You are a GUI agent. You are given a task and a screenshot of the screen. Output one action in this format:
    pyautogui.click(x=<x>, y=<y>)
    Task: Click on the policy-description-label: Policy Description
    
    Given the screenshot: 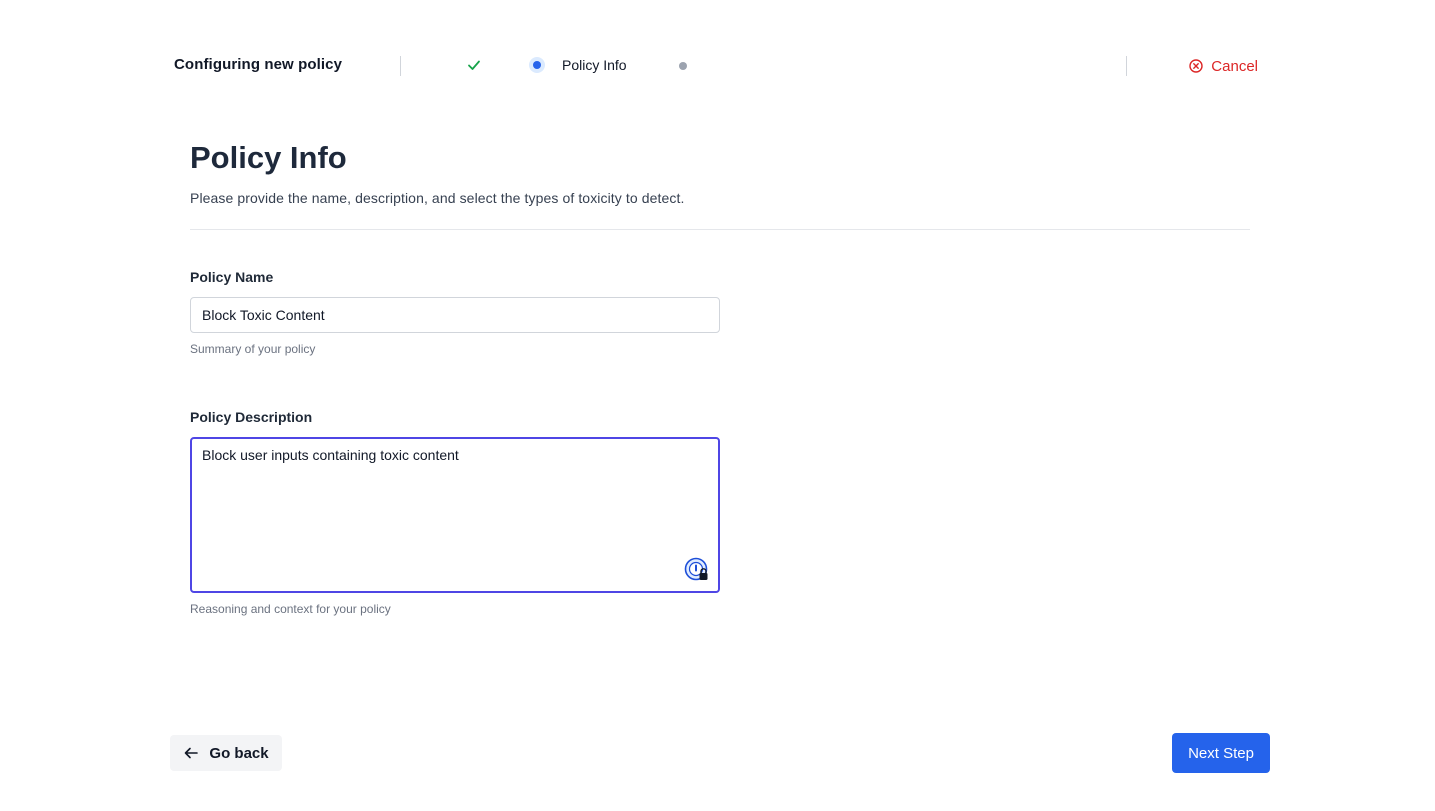 What is the action you would take?
    pyautogui.click(x=251, y=417)
    